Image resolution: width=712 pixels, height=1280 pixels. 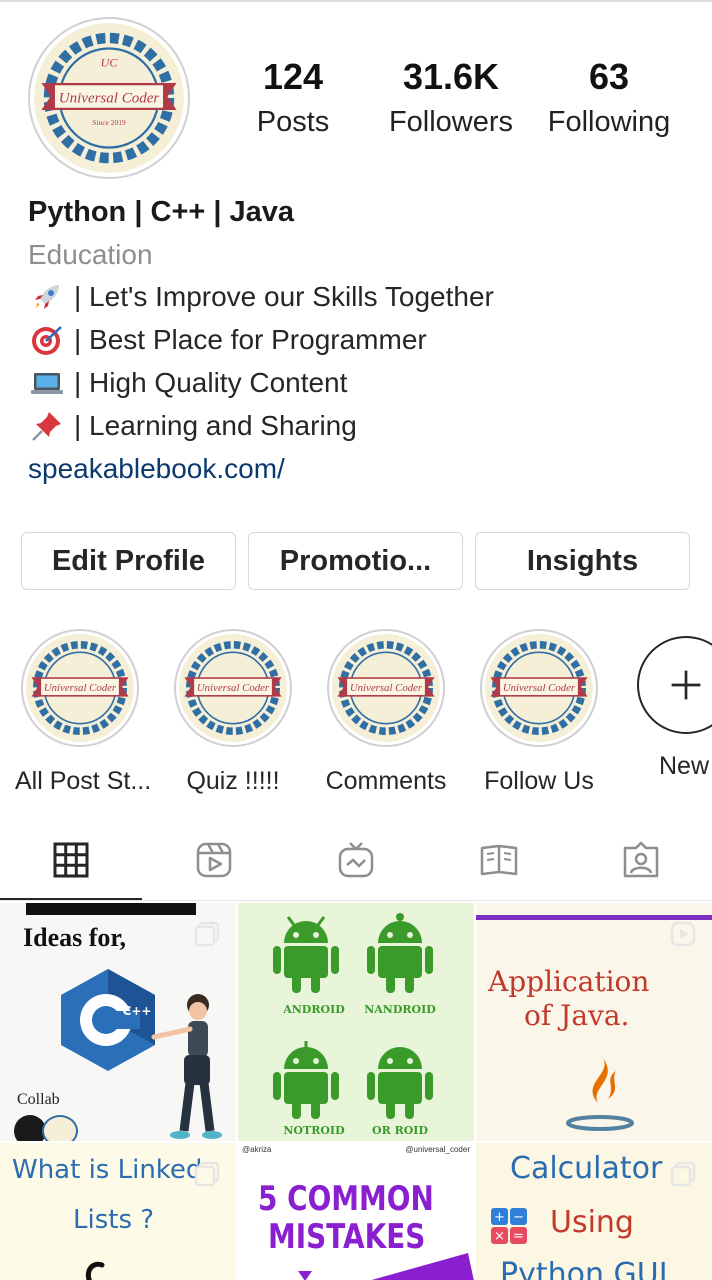 I want to click on tab-posts-grid, so click(x=71, y=860).